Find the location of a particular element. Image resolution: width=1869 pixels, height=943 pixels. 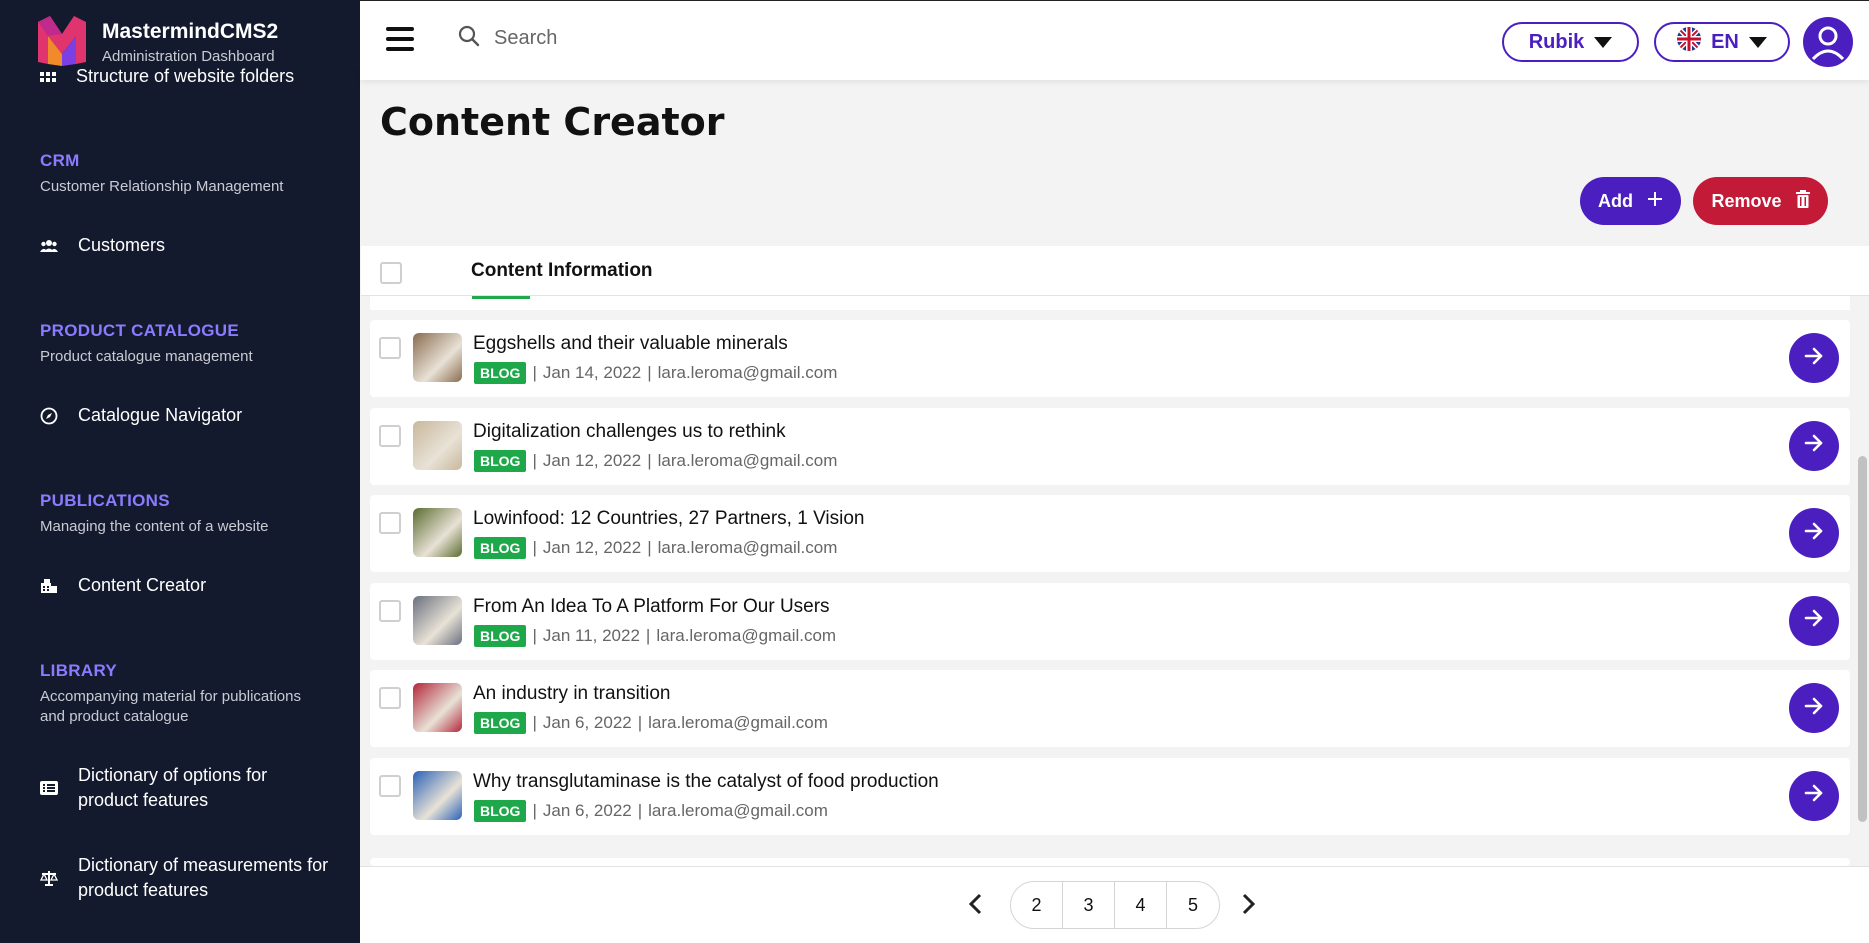

workspace-label: Rubik is located at coordinates (1556, 41).